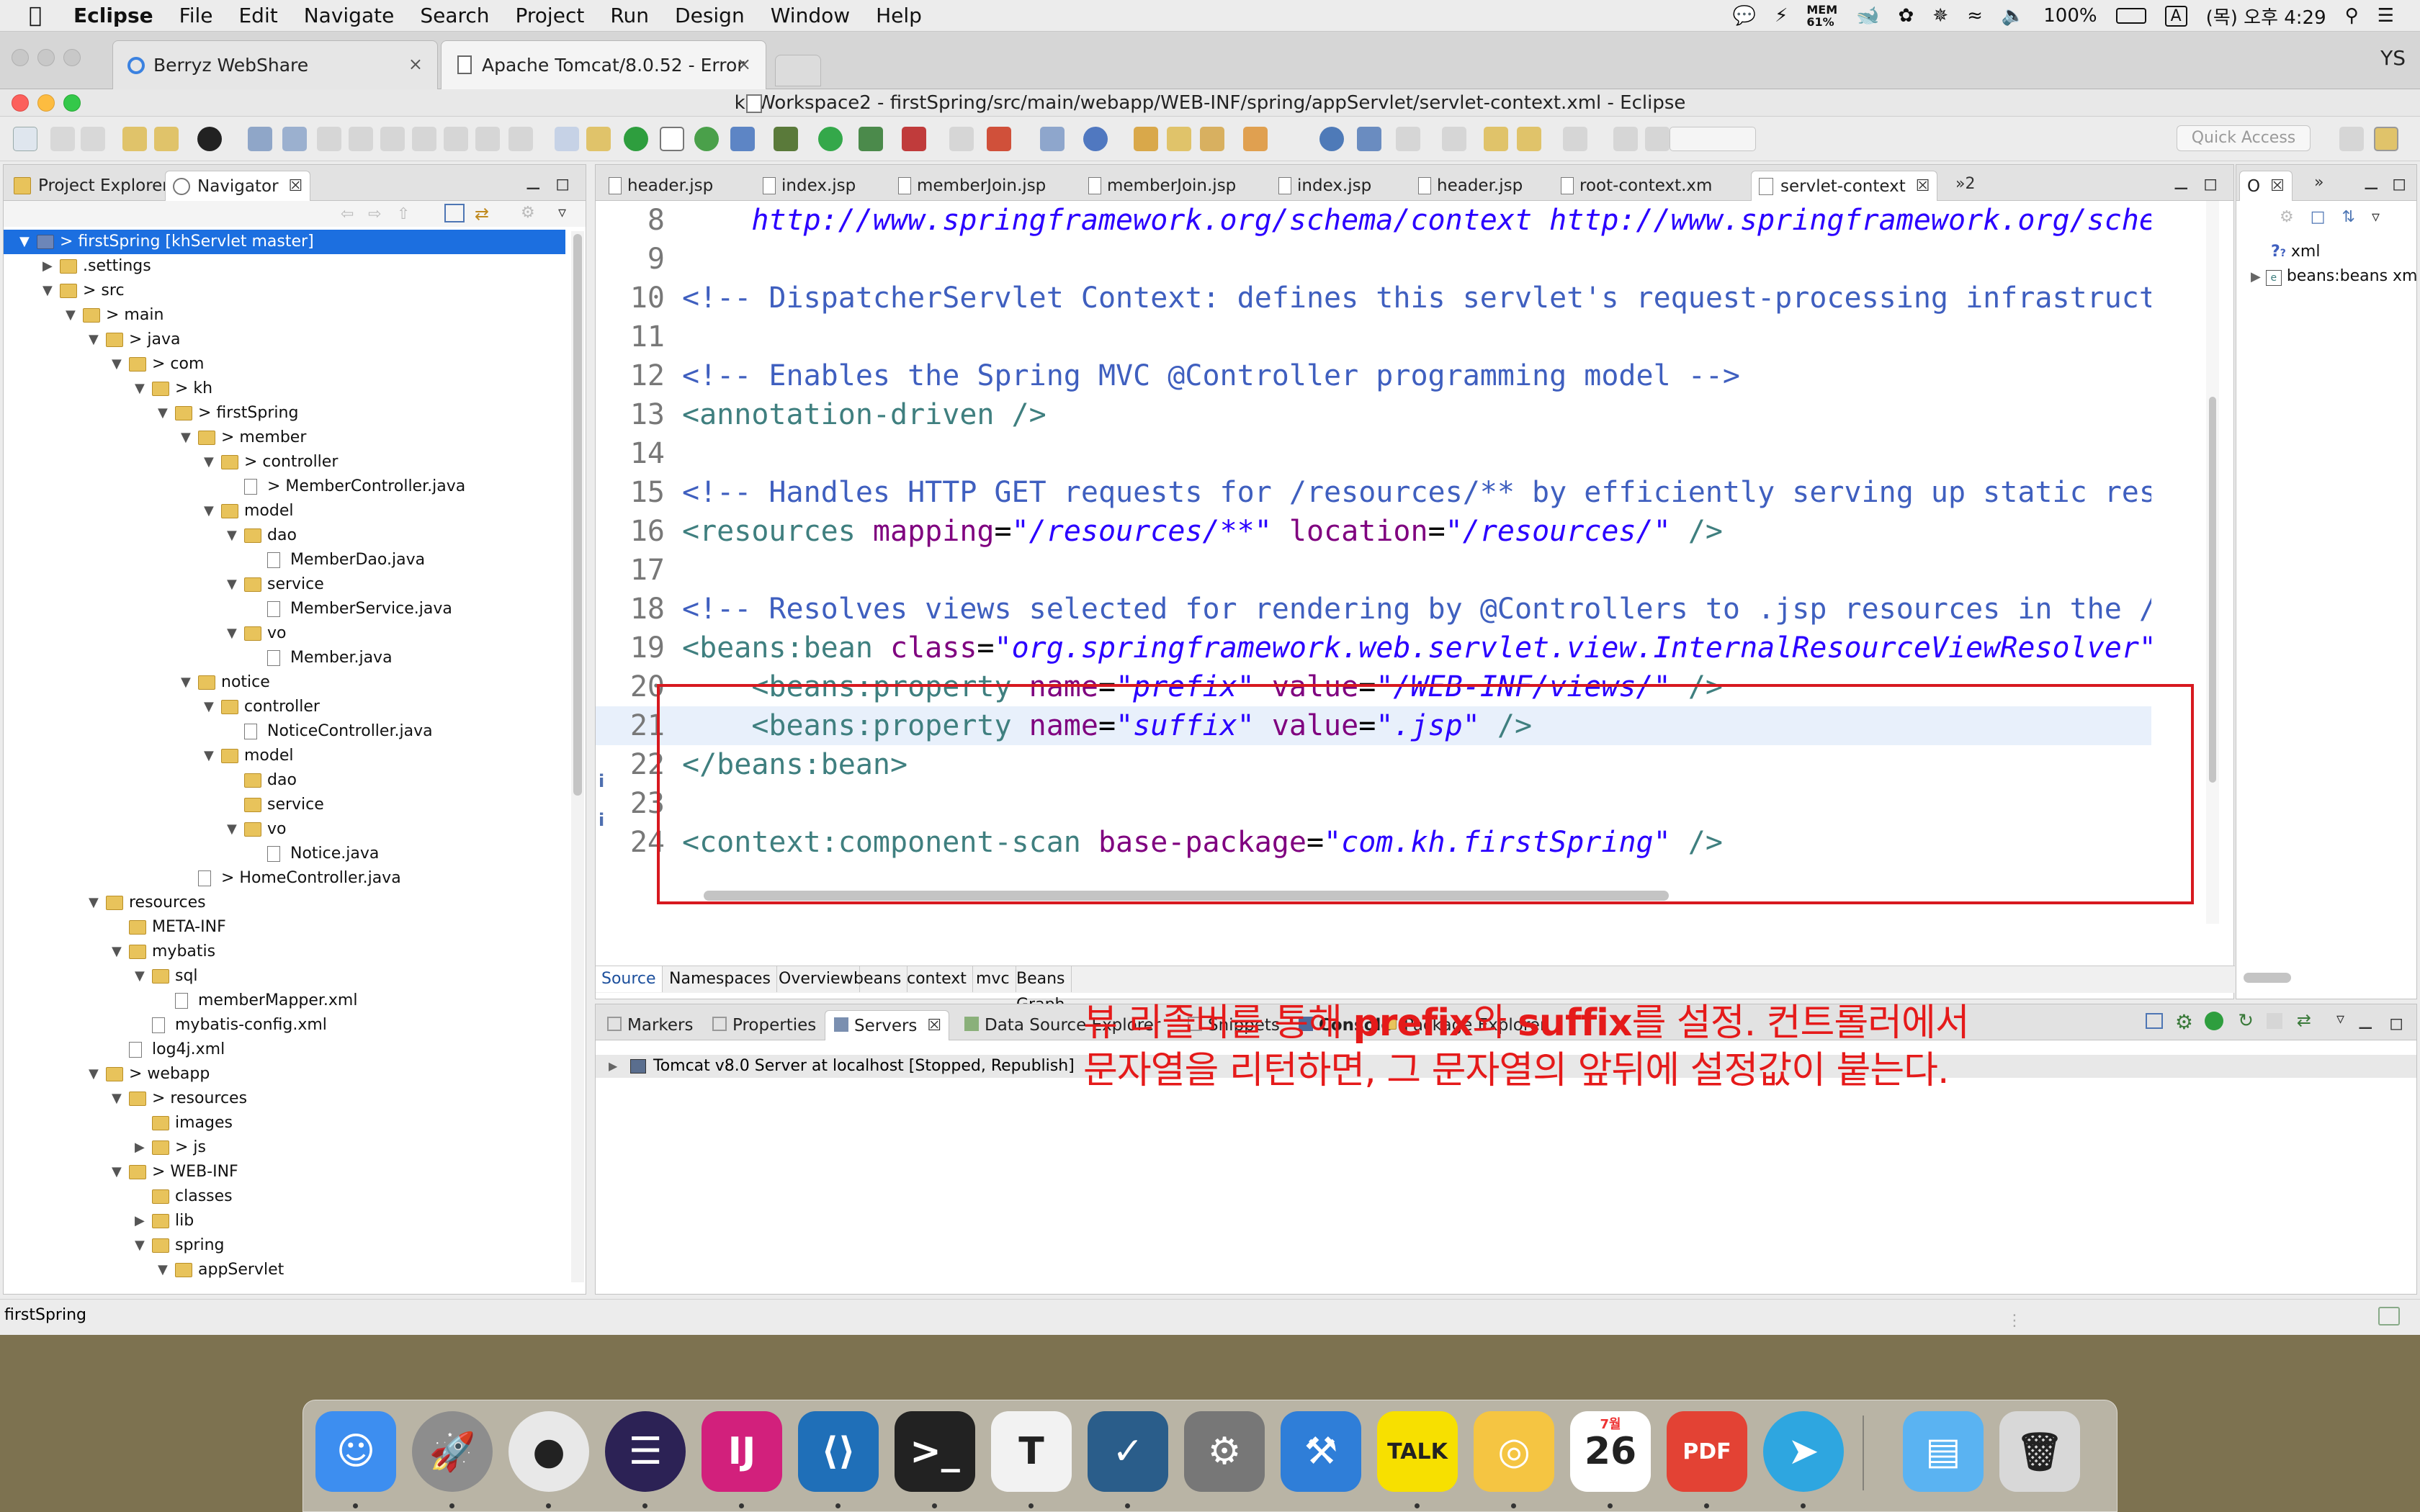 Image resolution: width=2420 pixels, height=1512 pixels. Describe the element at coordinates (238, 186) in the screenshot. I see `tab-navigator: Navigator ☒` at that location.